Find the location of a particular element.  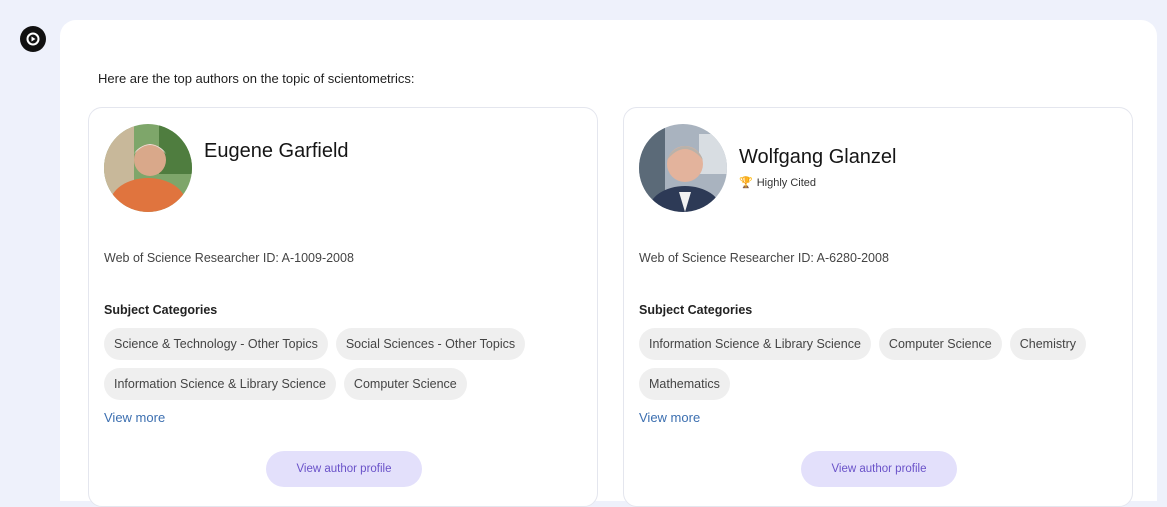

category-chip: Science & Technology - Other Topics is located at coordinates (216, 344).